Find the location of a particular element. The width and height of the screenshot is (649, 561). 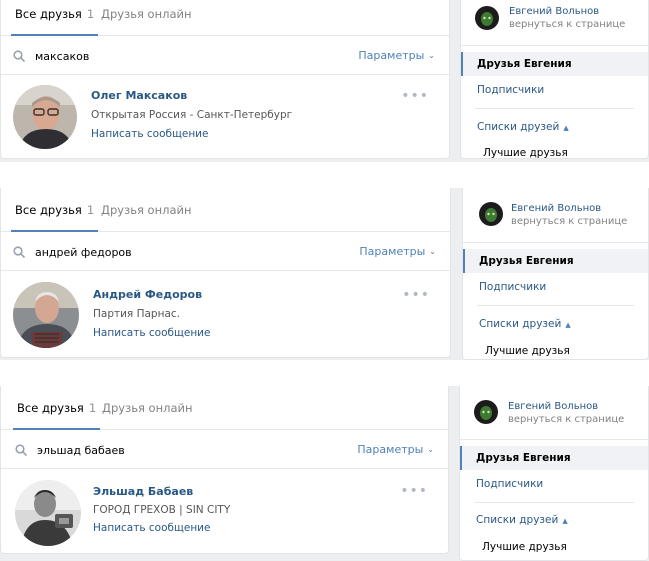

friend-status: Открытая Россия - Санкт-Петербург is located at coordinates (192, 115).